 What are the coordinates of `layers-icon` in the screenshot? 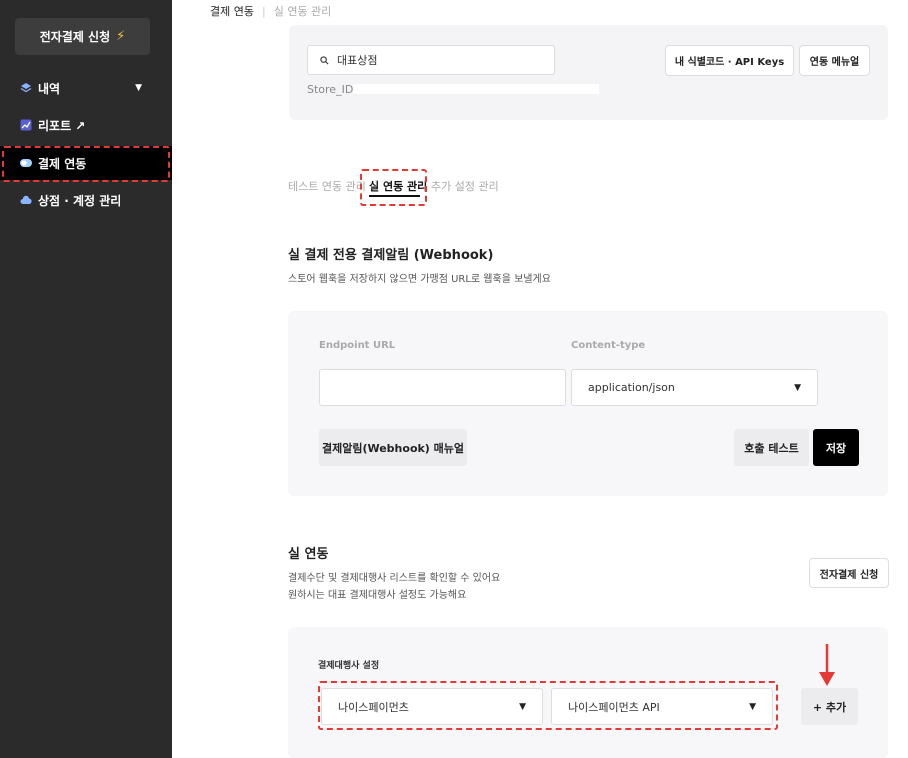 It's located at (26, 88).